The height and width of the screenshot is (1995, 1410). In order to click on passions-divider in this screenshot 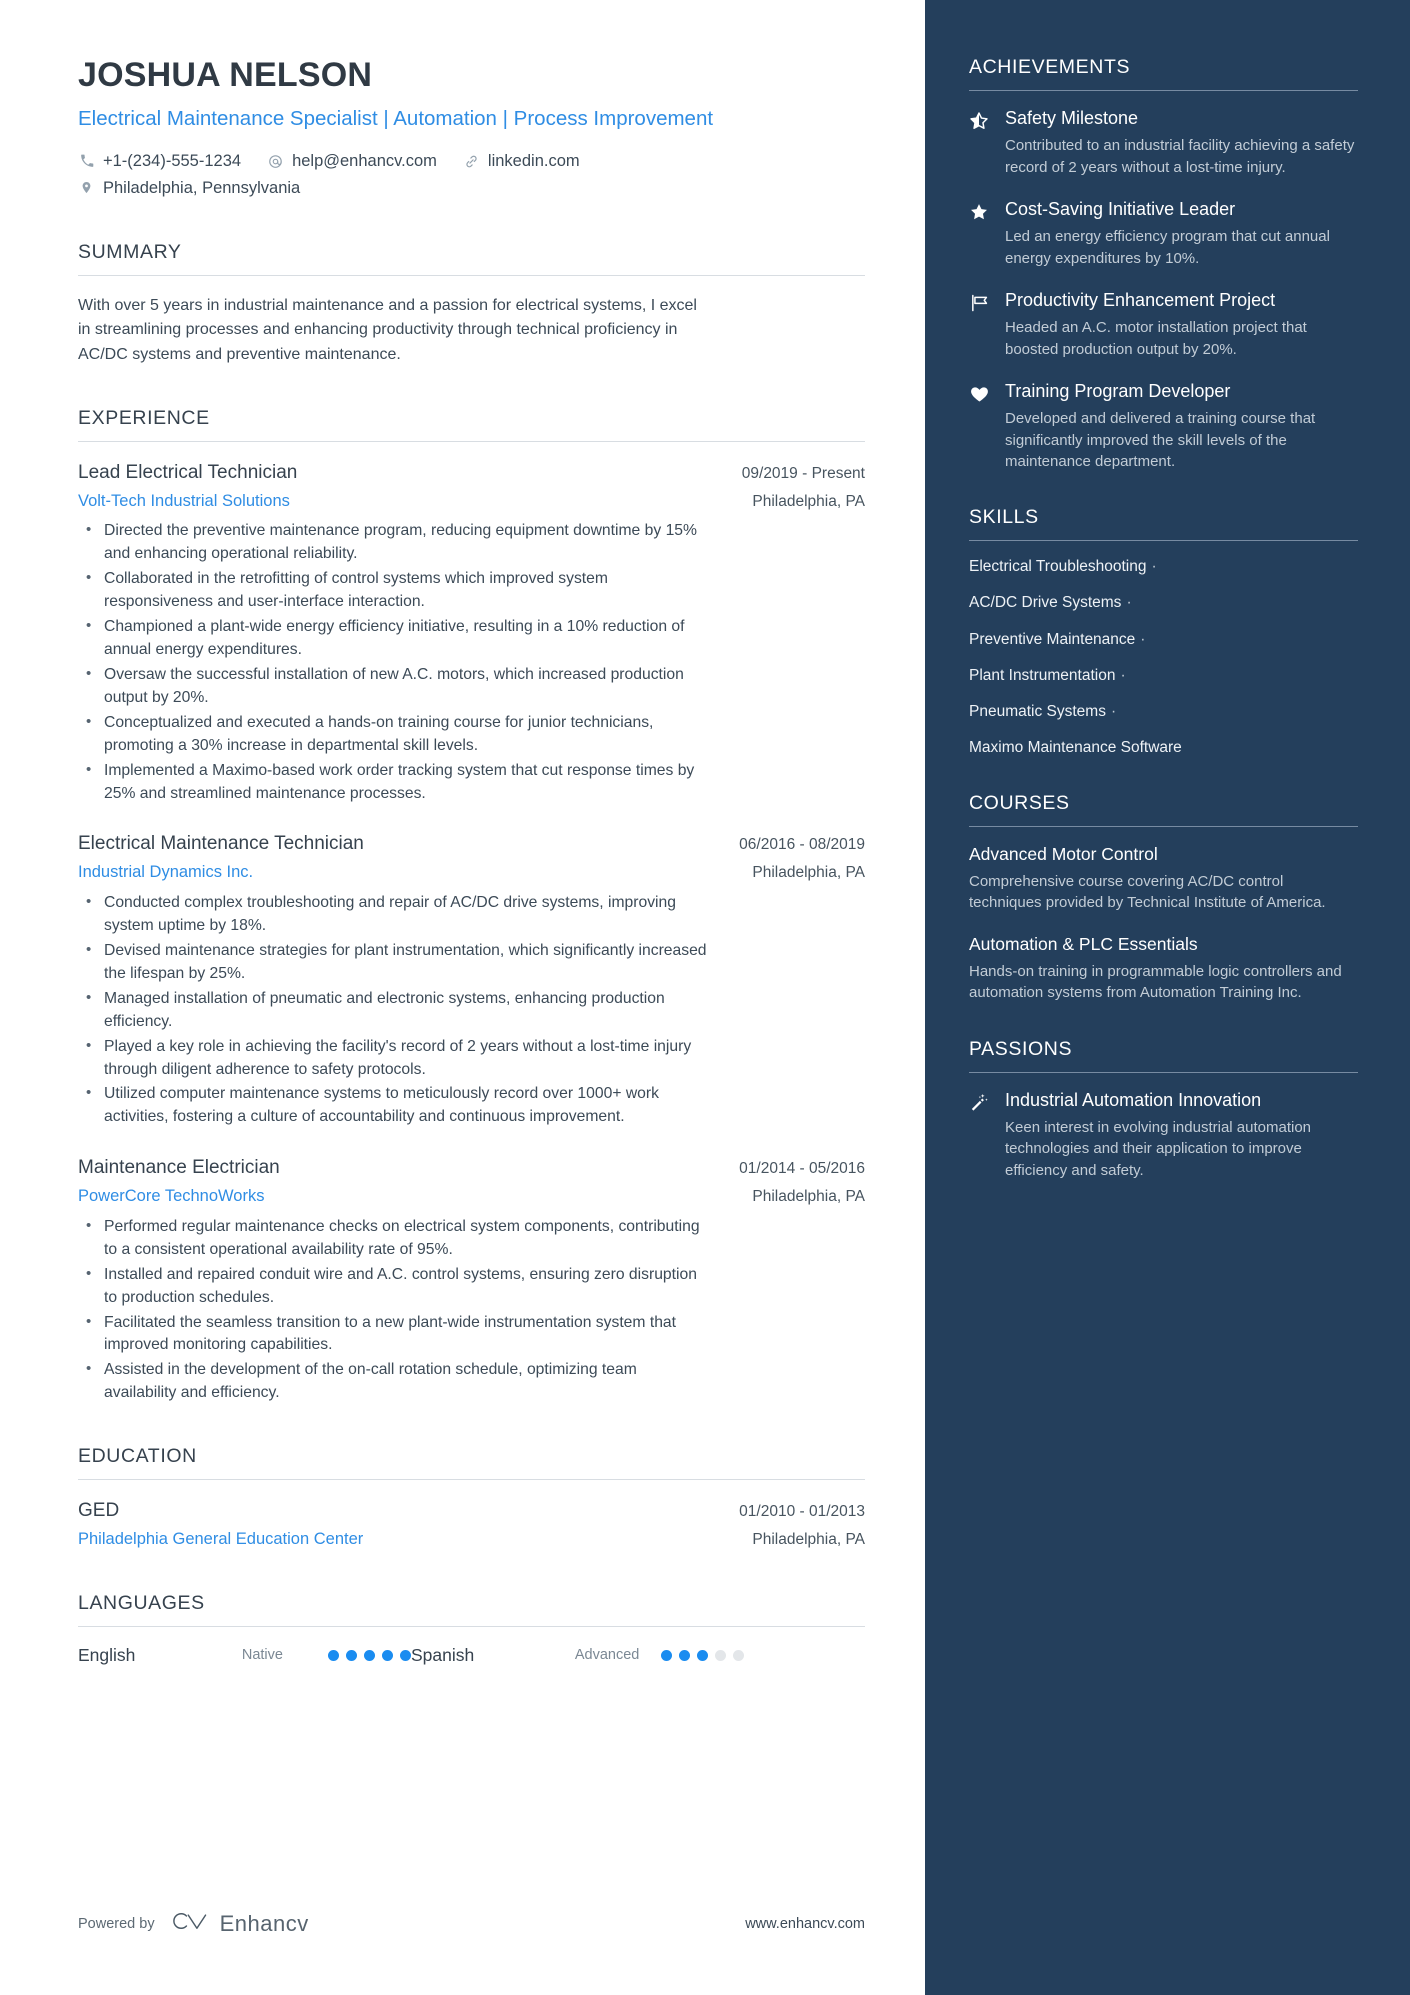, I will do `click(1163, 1072)`.